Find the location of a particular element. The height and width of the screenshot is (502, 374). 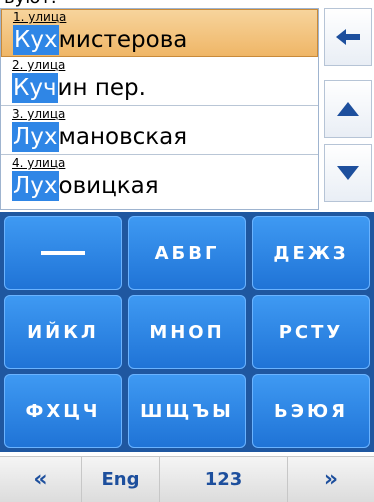

matched-prefix: Кух is located at coordinates (36, 40).